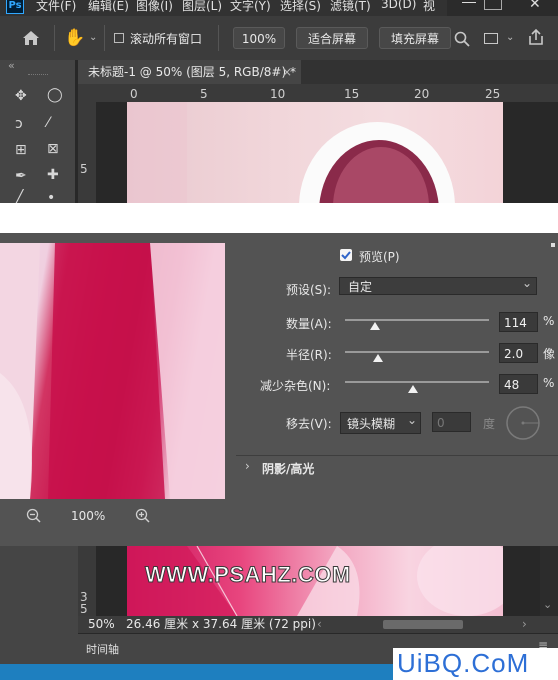  Describe the element at coordinates (375, 326) in the screenshot. I see `amount-slider-thumb` at that location.